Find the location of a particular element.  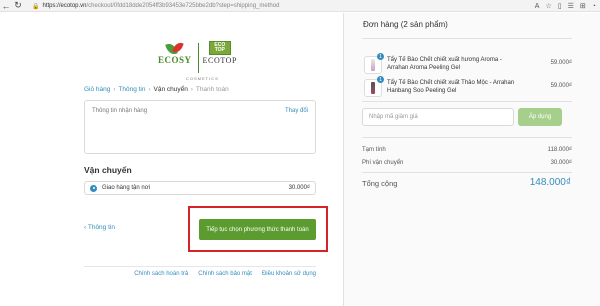

shipping-method-option: Giao hàng tận nơi 30.000₫ is located at coordinates (200, 188).